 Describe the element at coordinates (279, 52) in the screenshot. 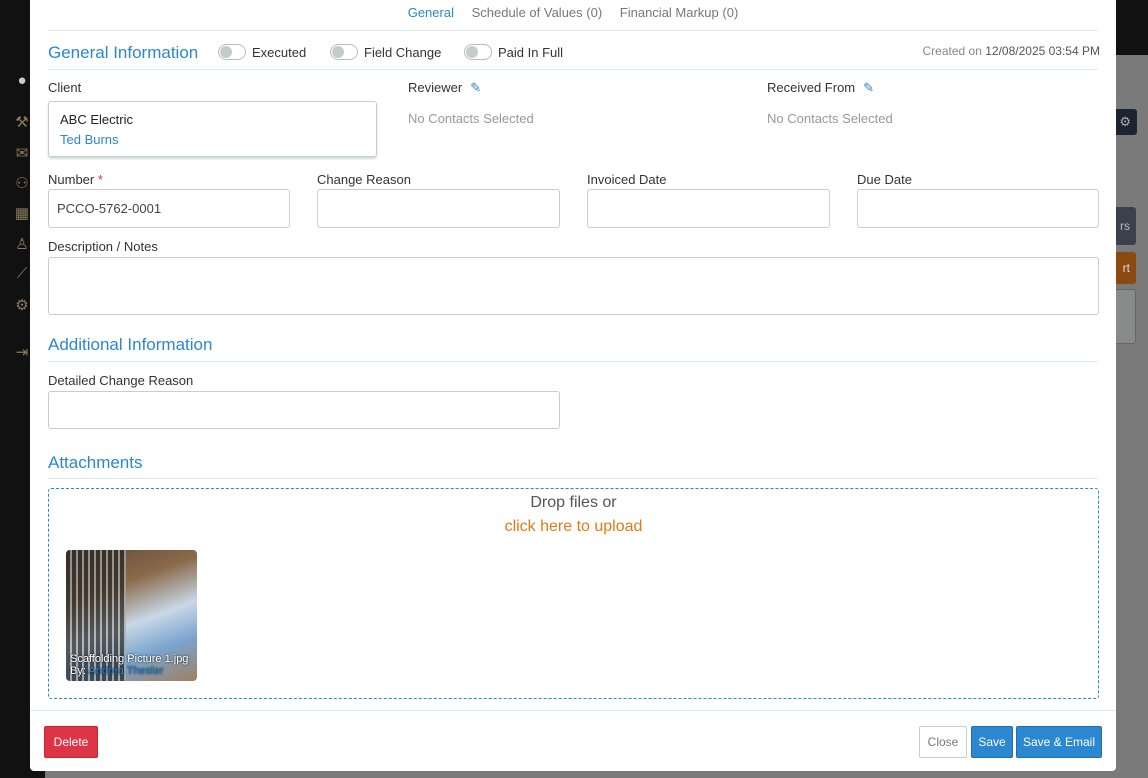

I see `executed-label: Executed` at that location.